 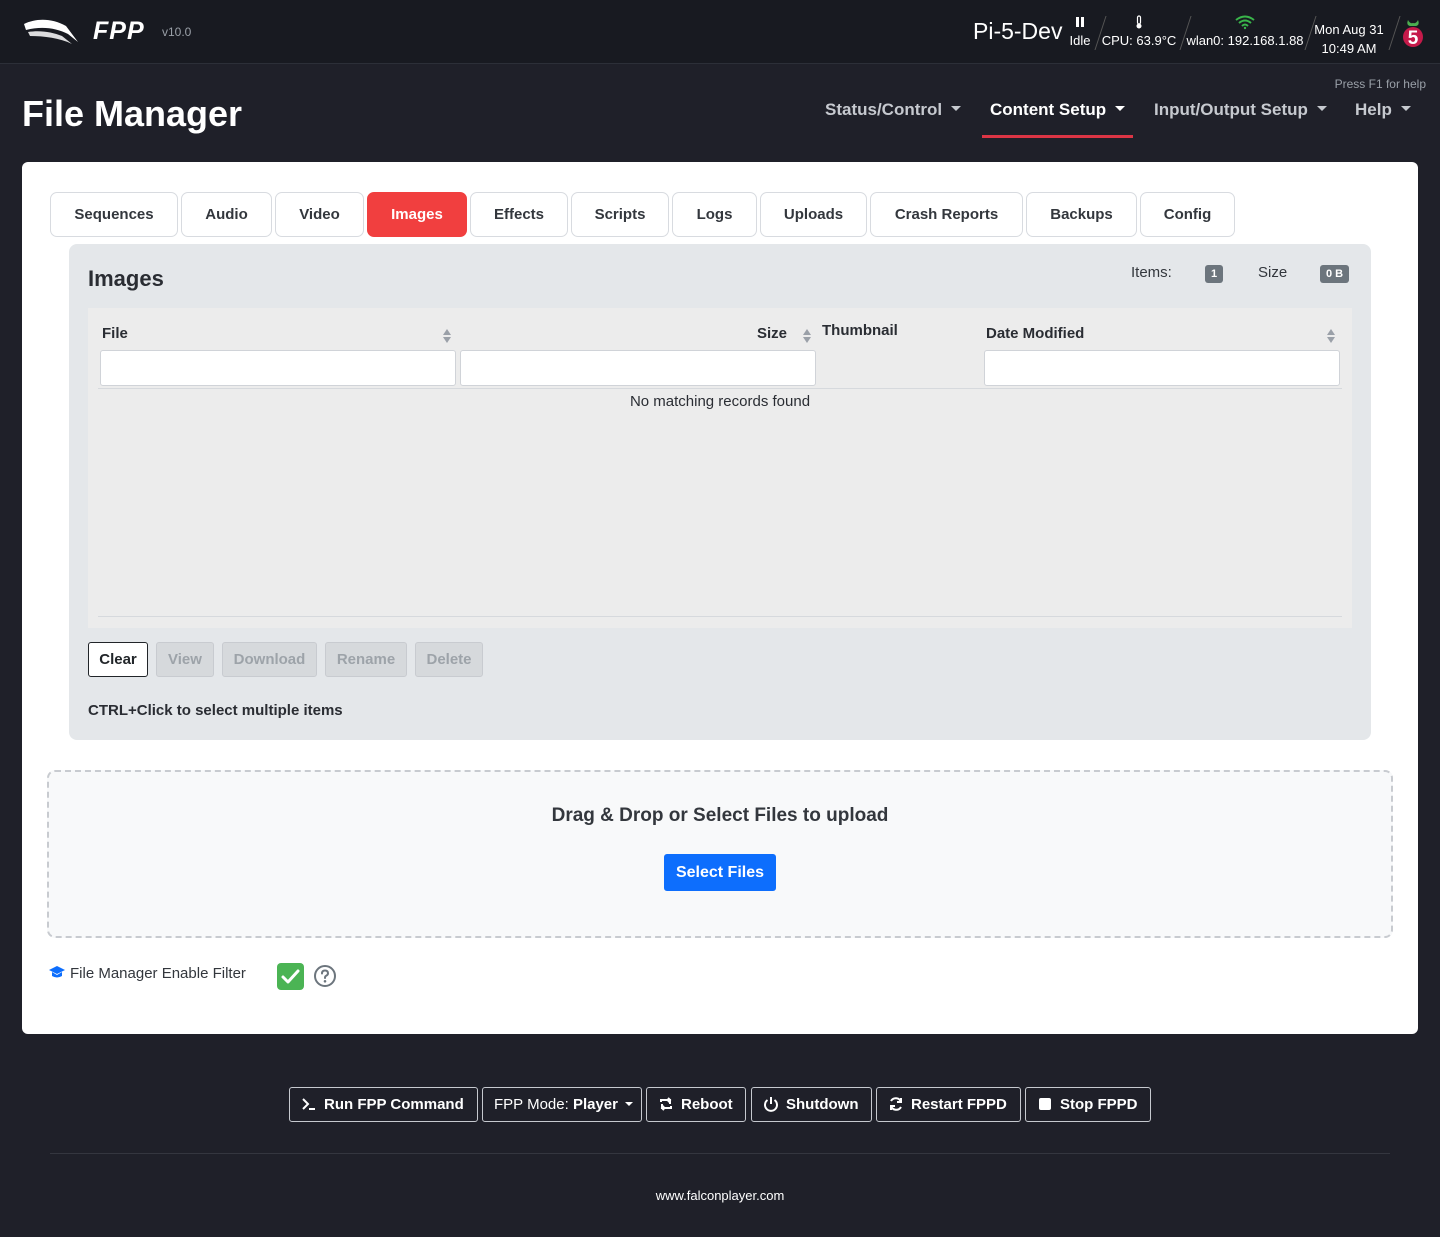 I want to click on multi-select-hint: CTRL+Click to select multiple items, so click(x=215, y=710).